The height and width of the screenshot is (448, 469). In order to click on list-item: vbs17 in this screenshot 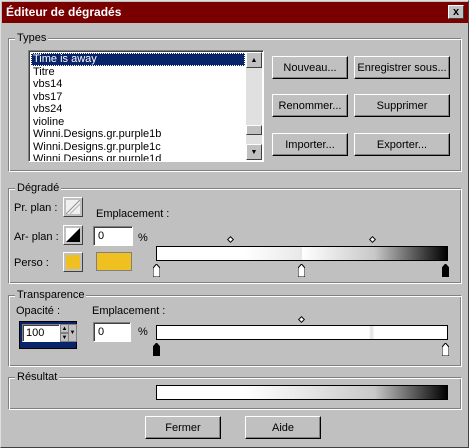, I will do `click(138, 97)`.